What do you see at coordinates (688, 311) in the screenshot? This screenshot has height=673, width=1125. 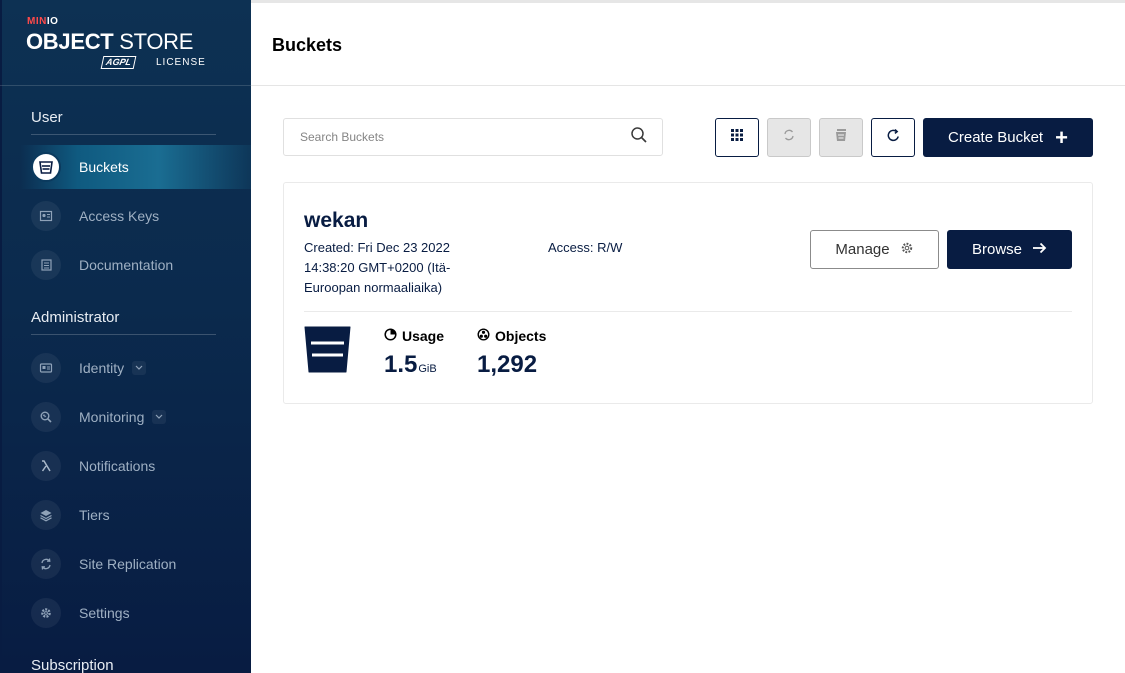 I see `card-divider` at bounding box center [688, 311].